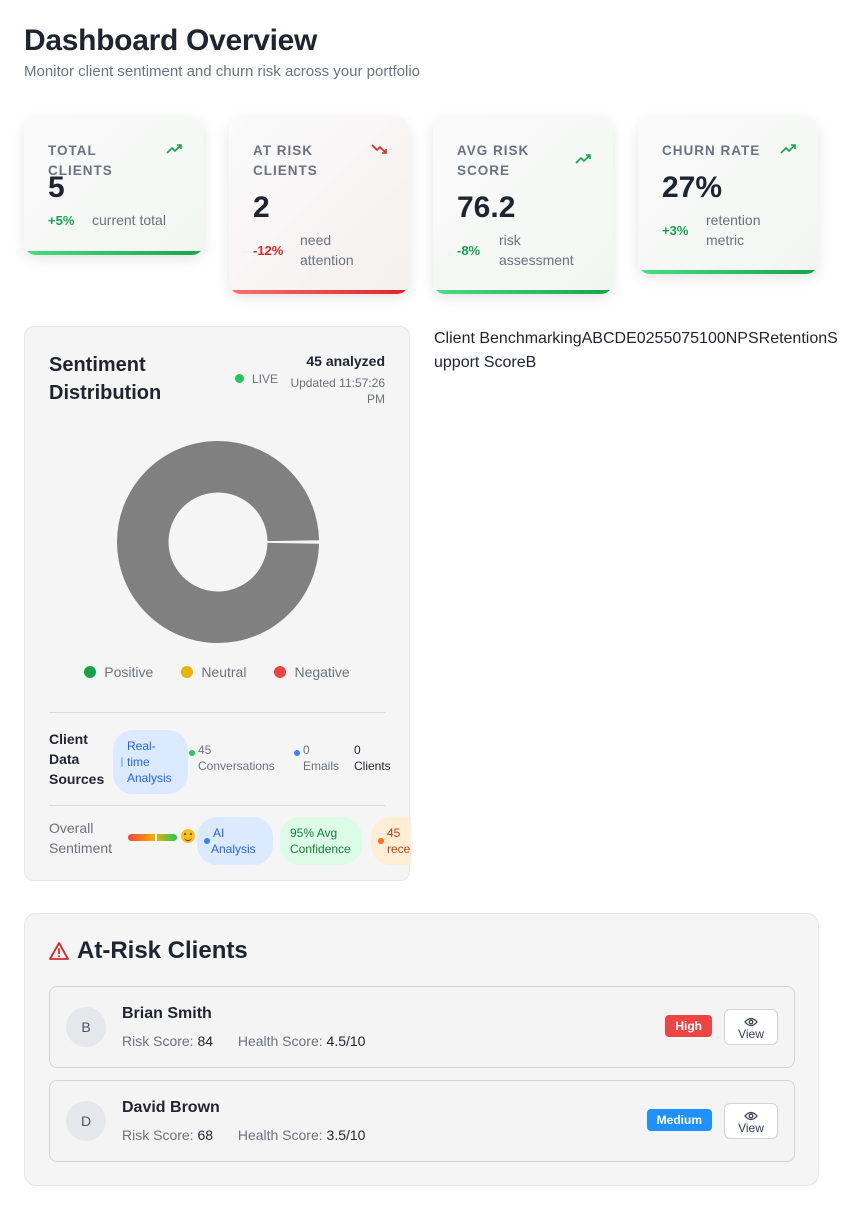 The width and height of the screenshot is (843, 1210). What do you see at coordinates (679, 1120) in the screenshot?
I see `risk-level-badge: Medium` at bounding box center [679, 1120].